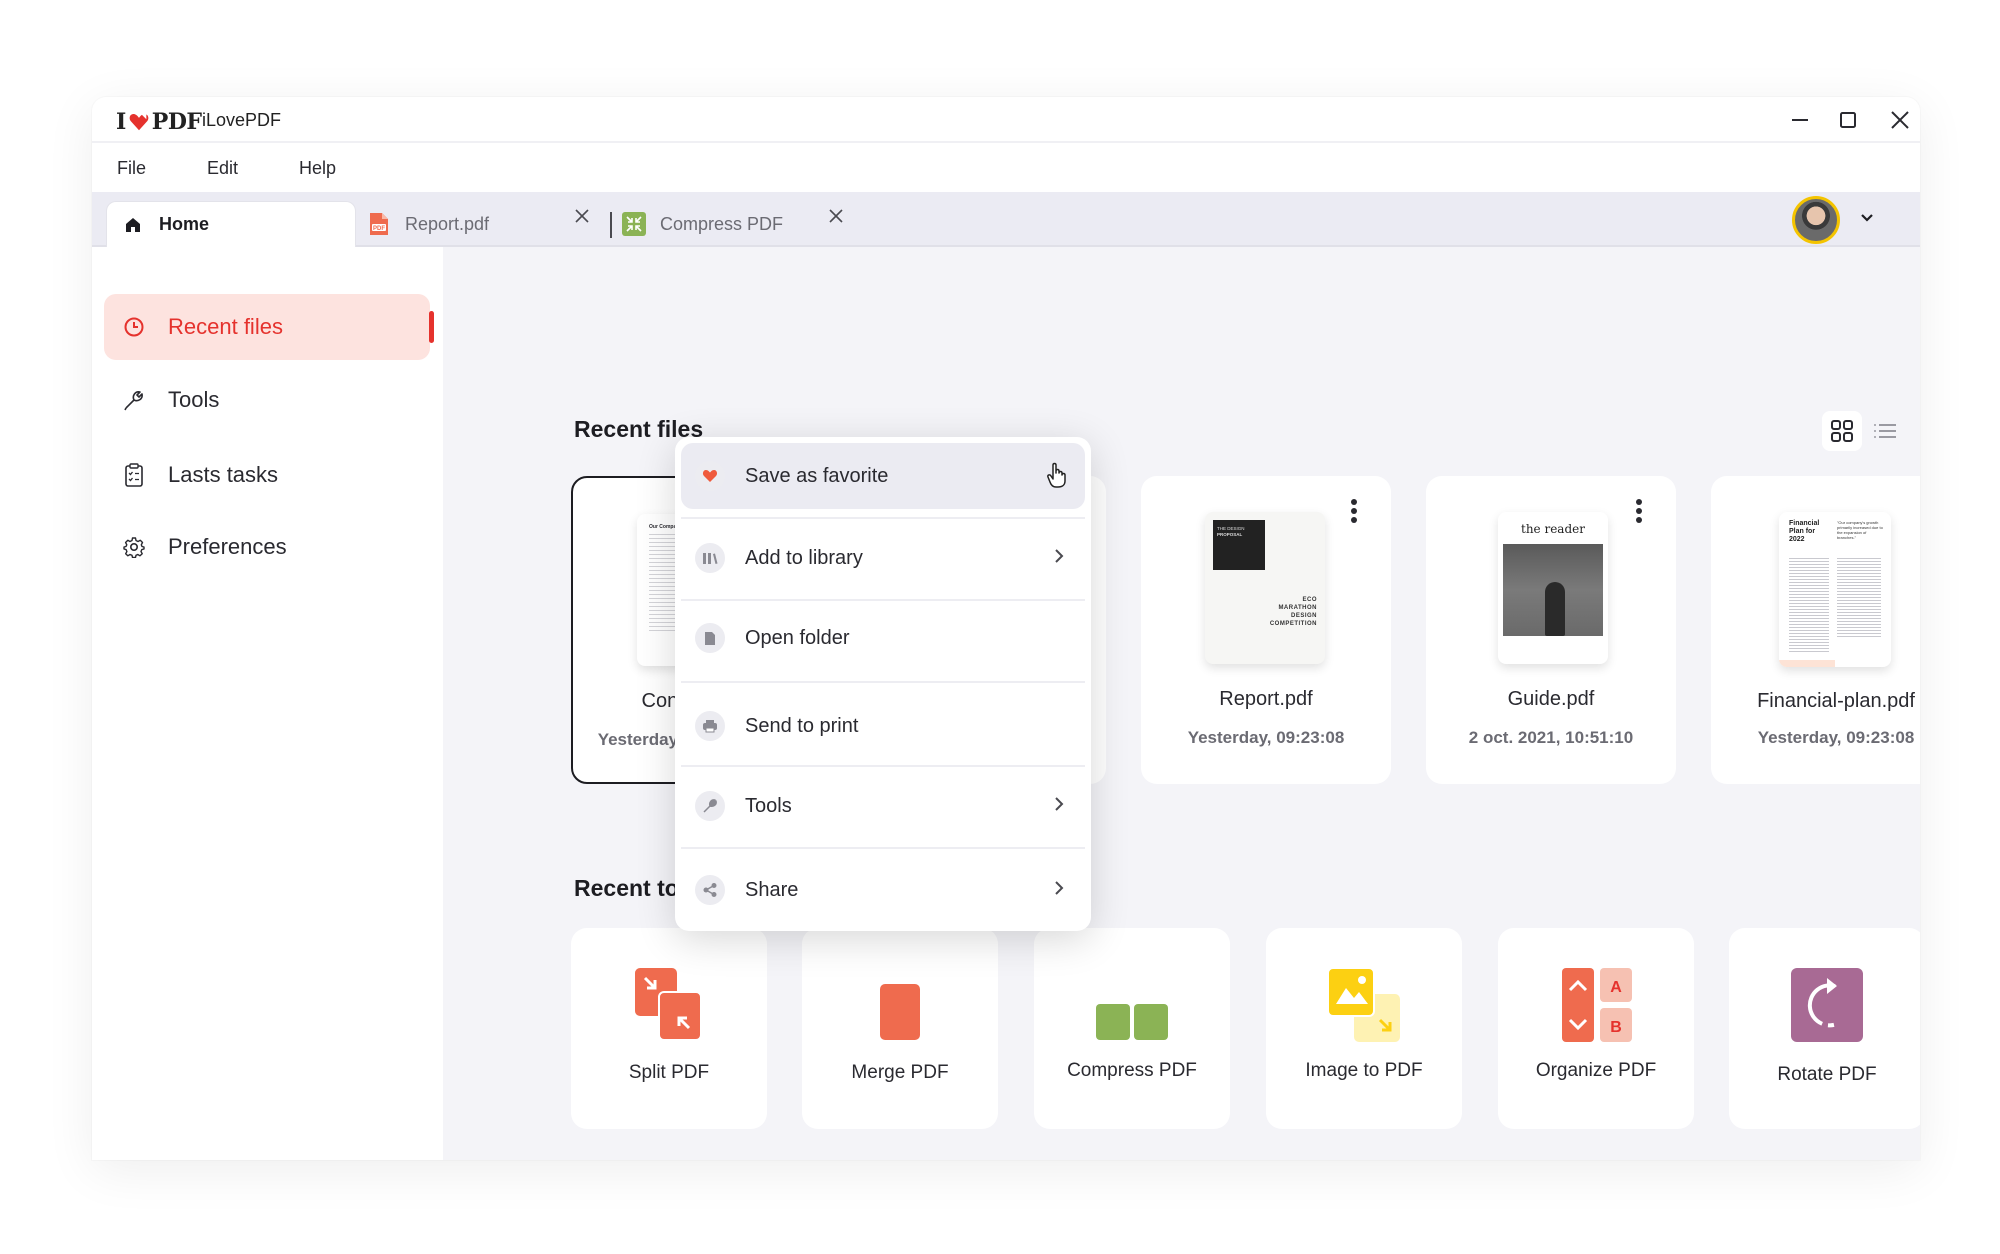 This screenshot has height=1254, width=2000. I want to click on tab-label: Home, so click(184, 224).